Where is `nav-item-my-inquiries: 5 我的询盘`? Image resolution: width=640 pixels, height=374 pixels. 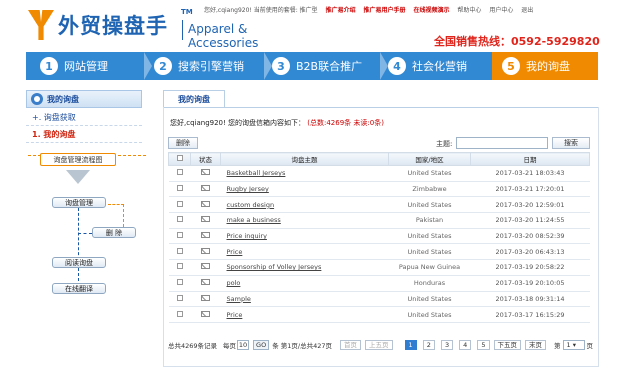
nav-item-my-inquiries: 5 我的询盘 is located at coordinates (545, 66).